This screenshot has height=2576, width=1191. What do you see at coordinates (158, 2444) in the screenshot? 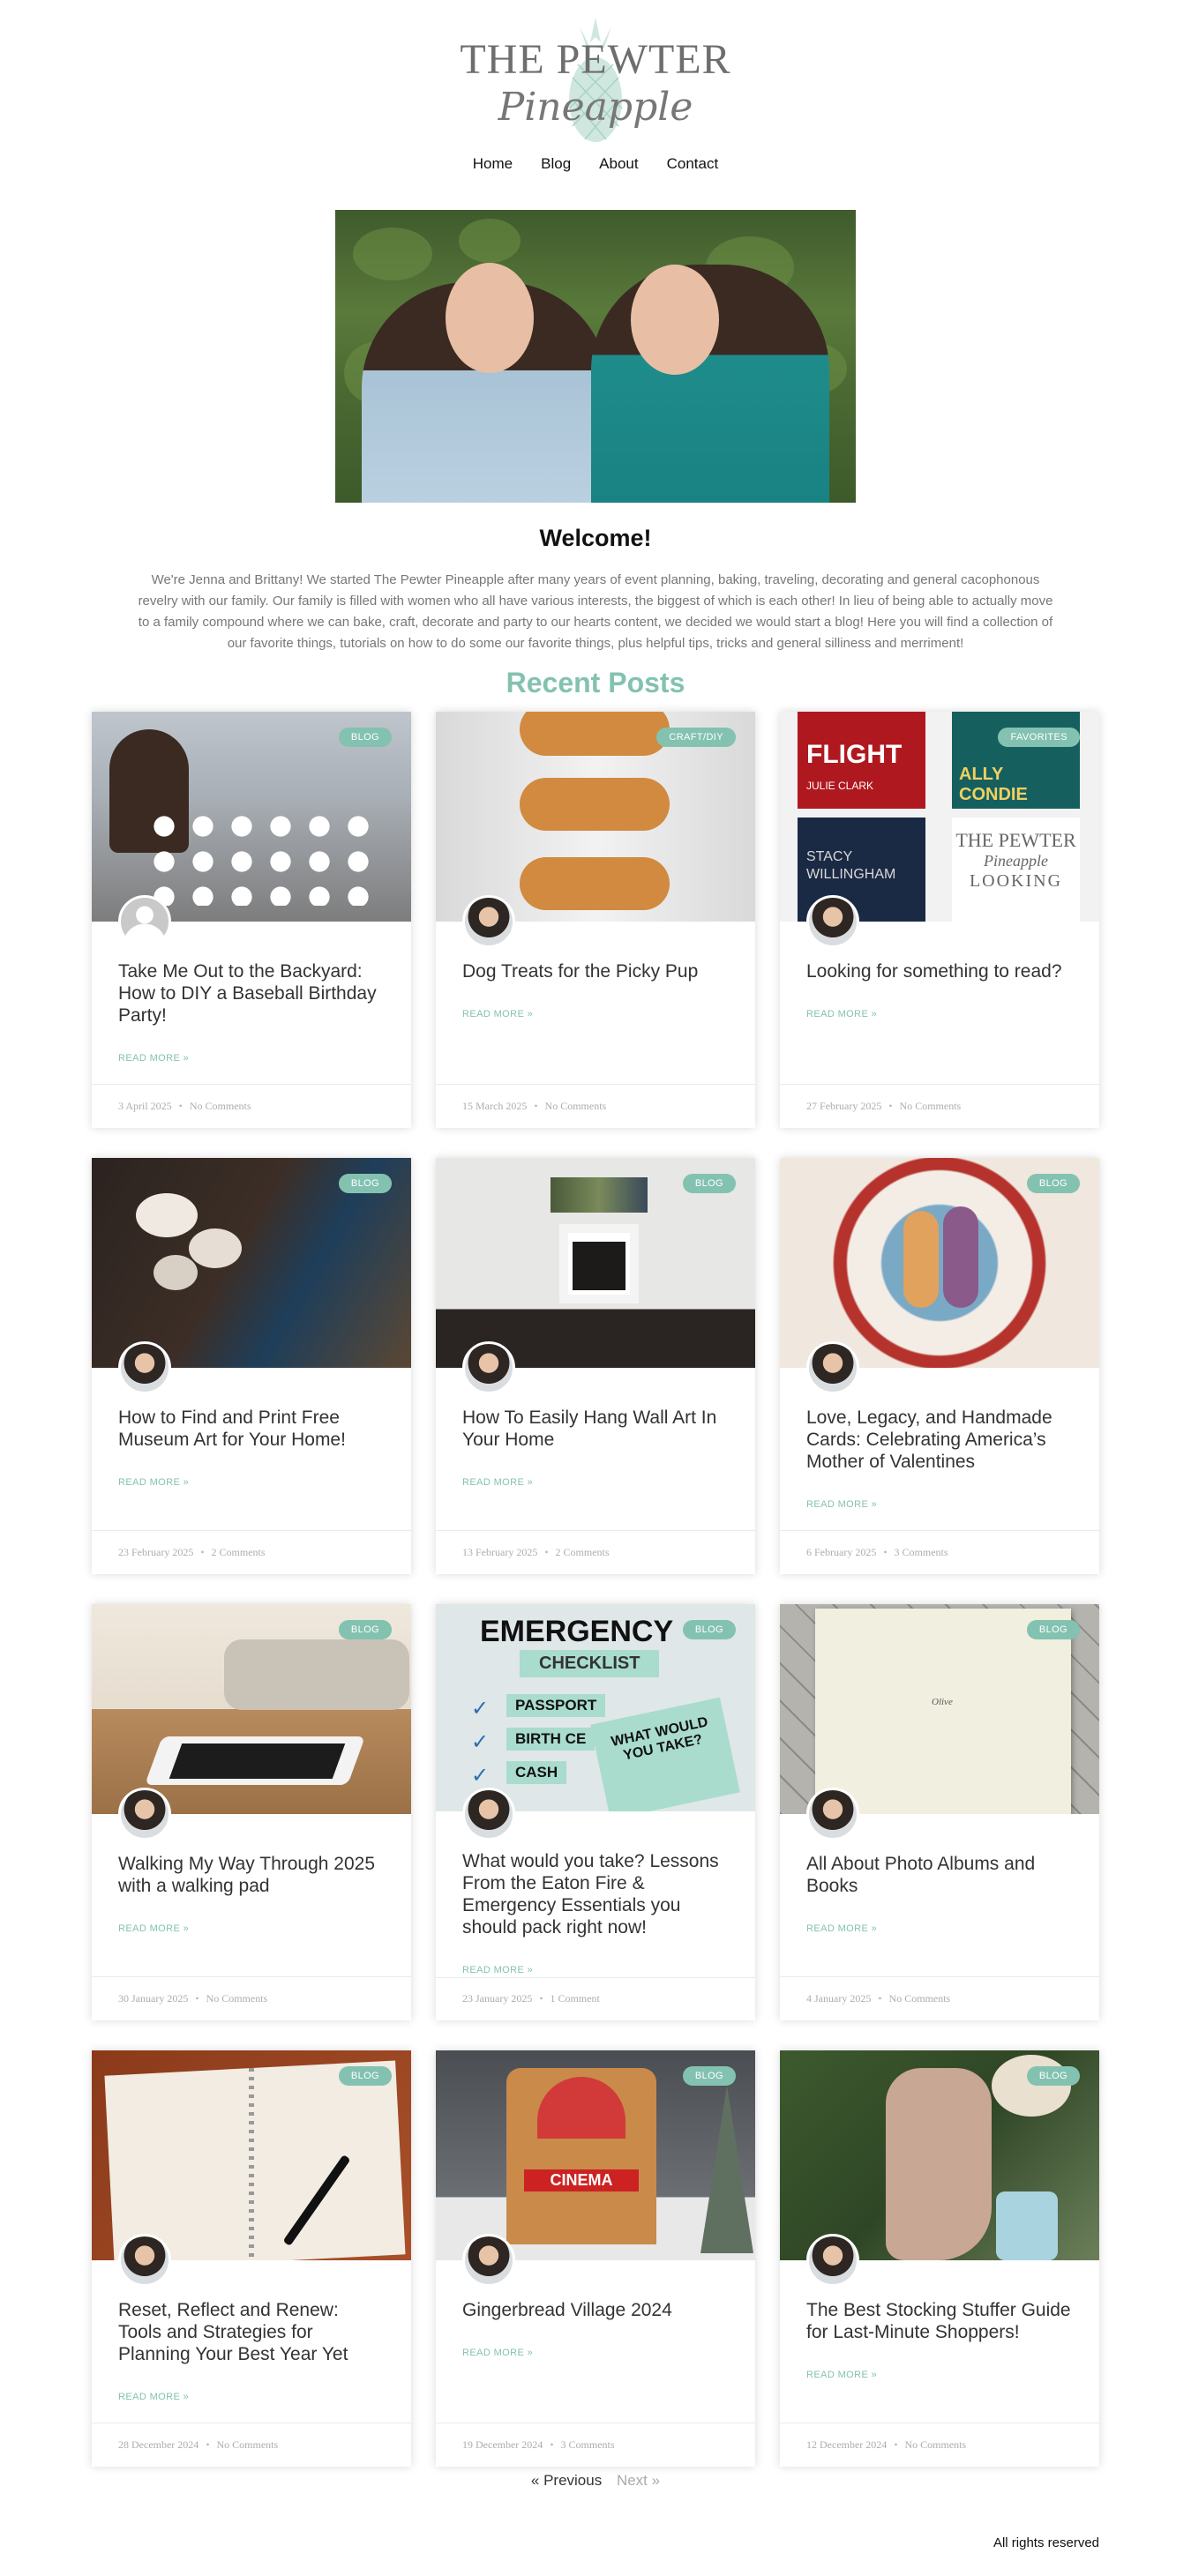
I see `post-date: 28 December 2024` at bounding box center [158, 2444].